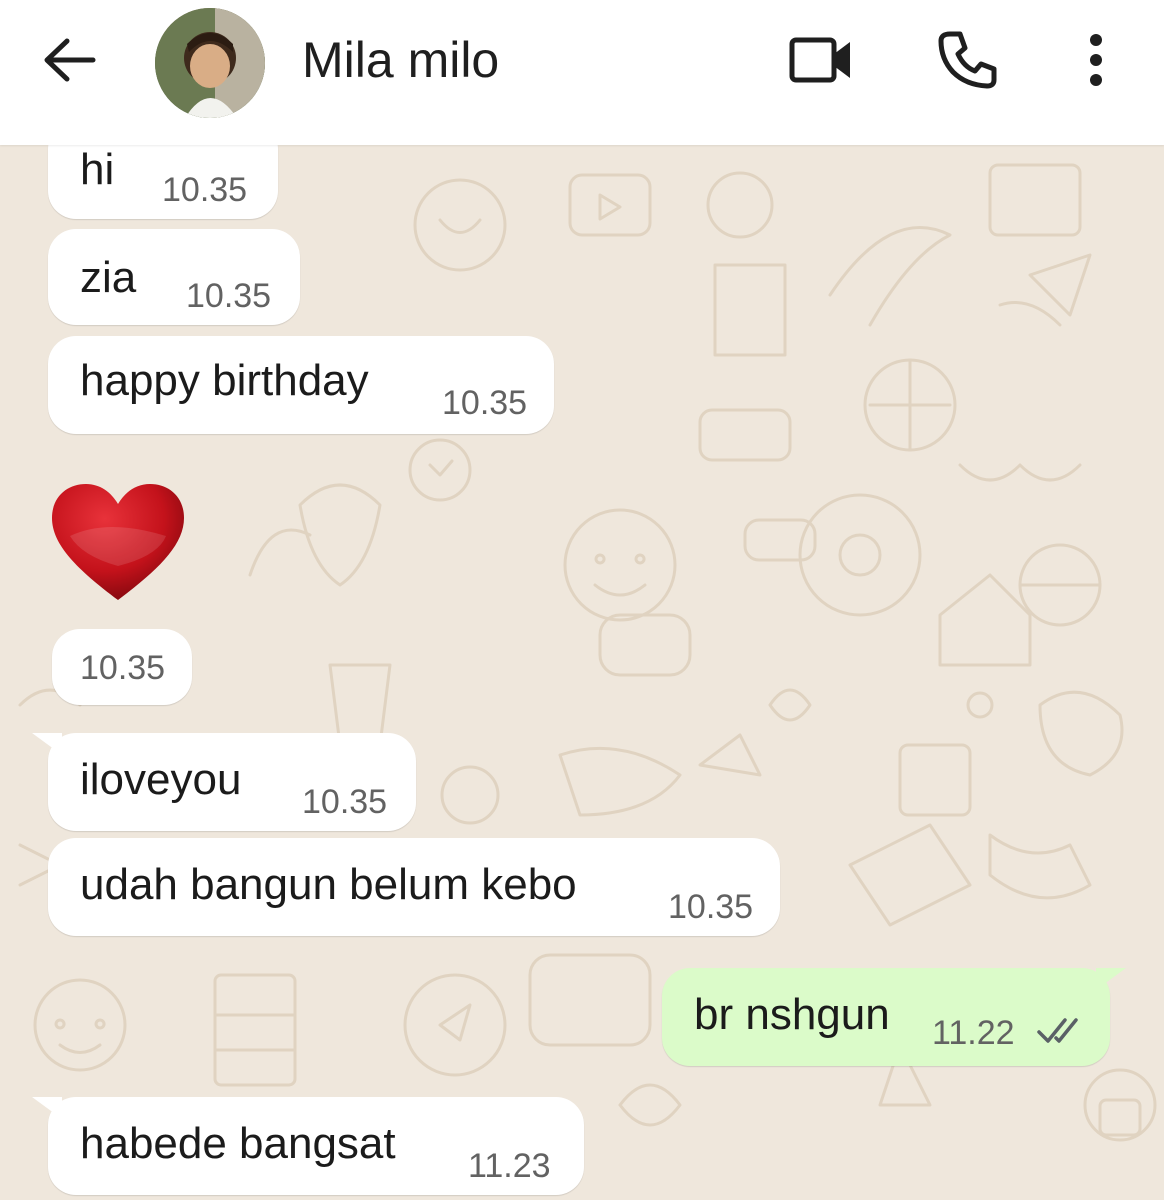 The width and height of the screenshot is (1164, 1200). I want to click on message-text: habede bangsat, so click(238, 1143).